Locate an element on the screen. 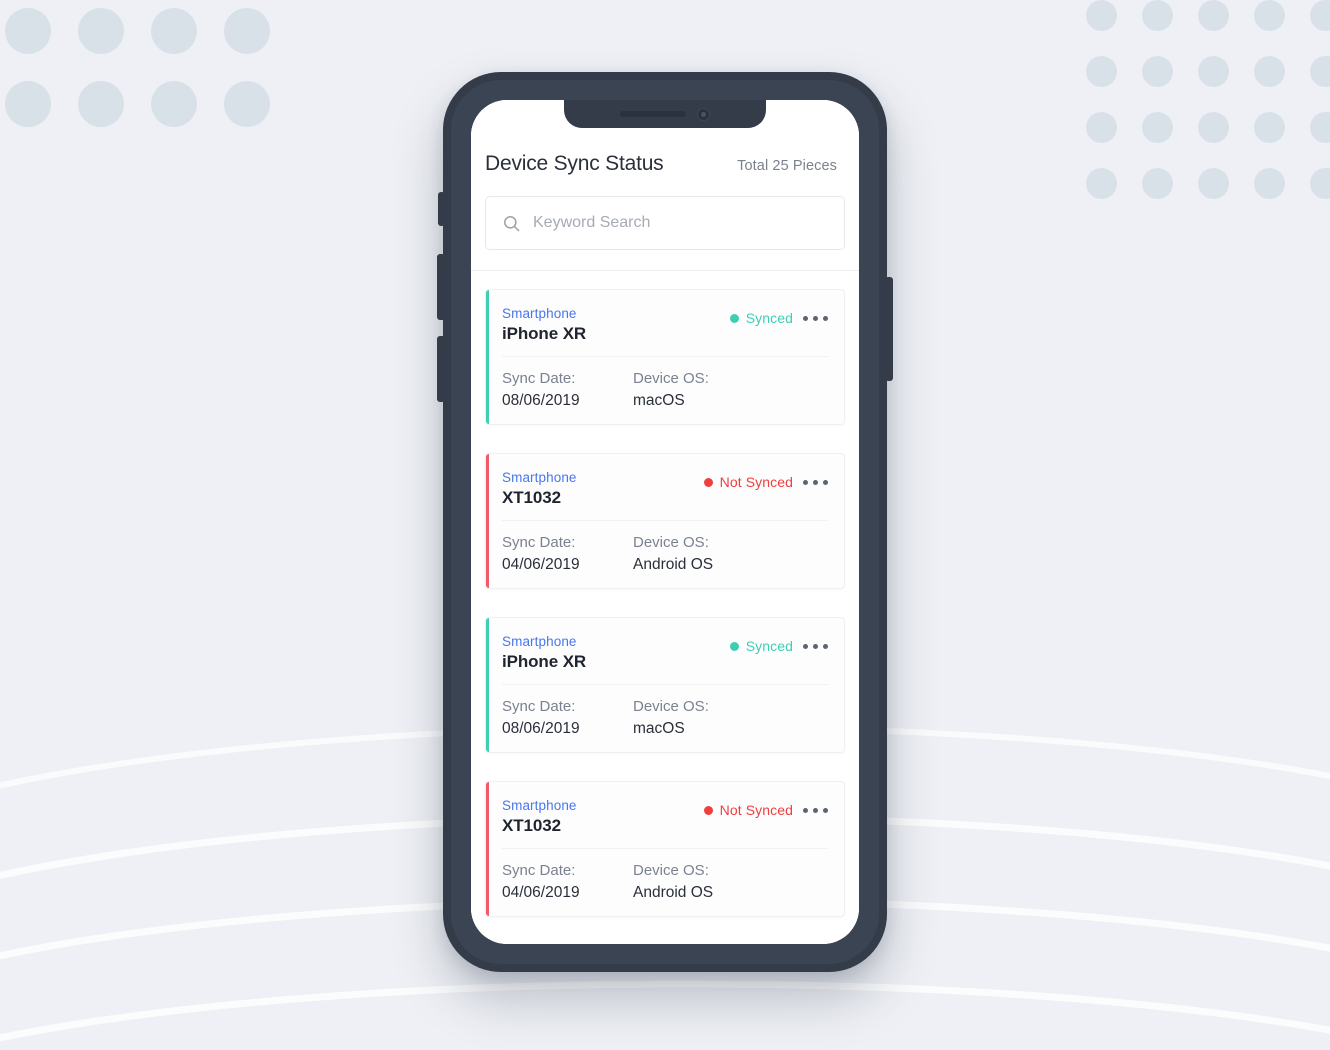  search-section is located at coordinates (665, 231).